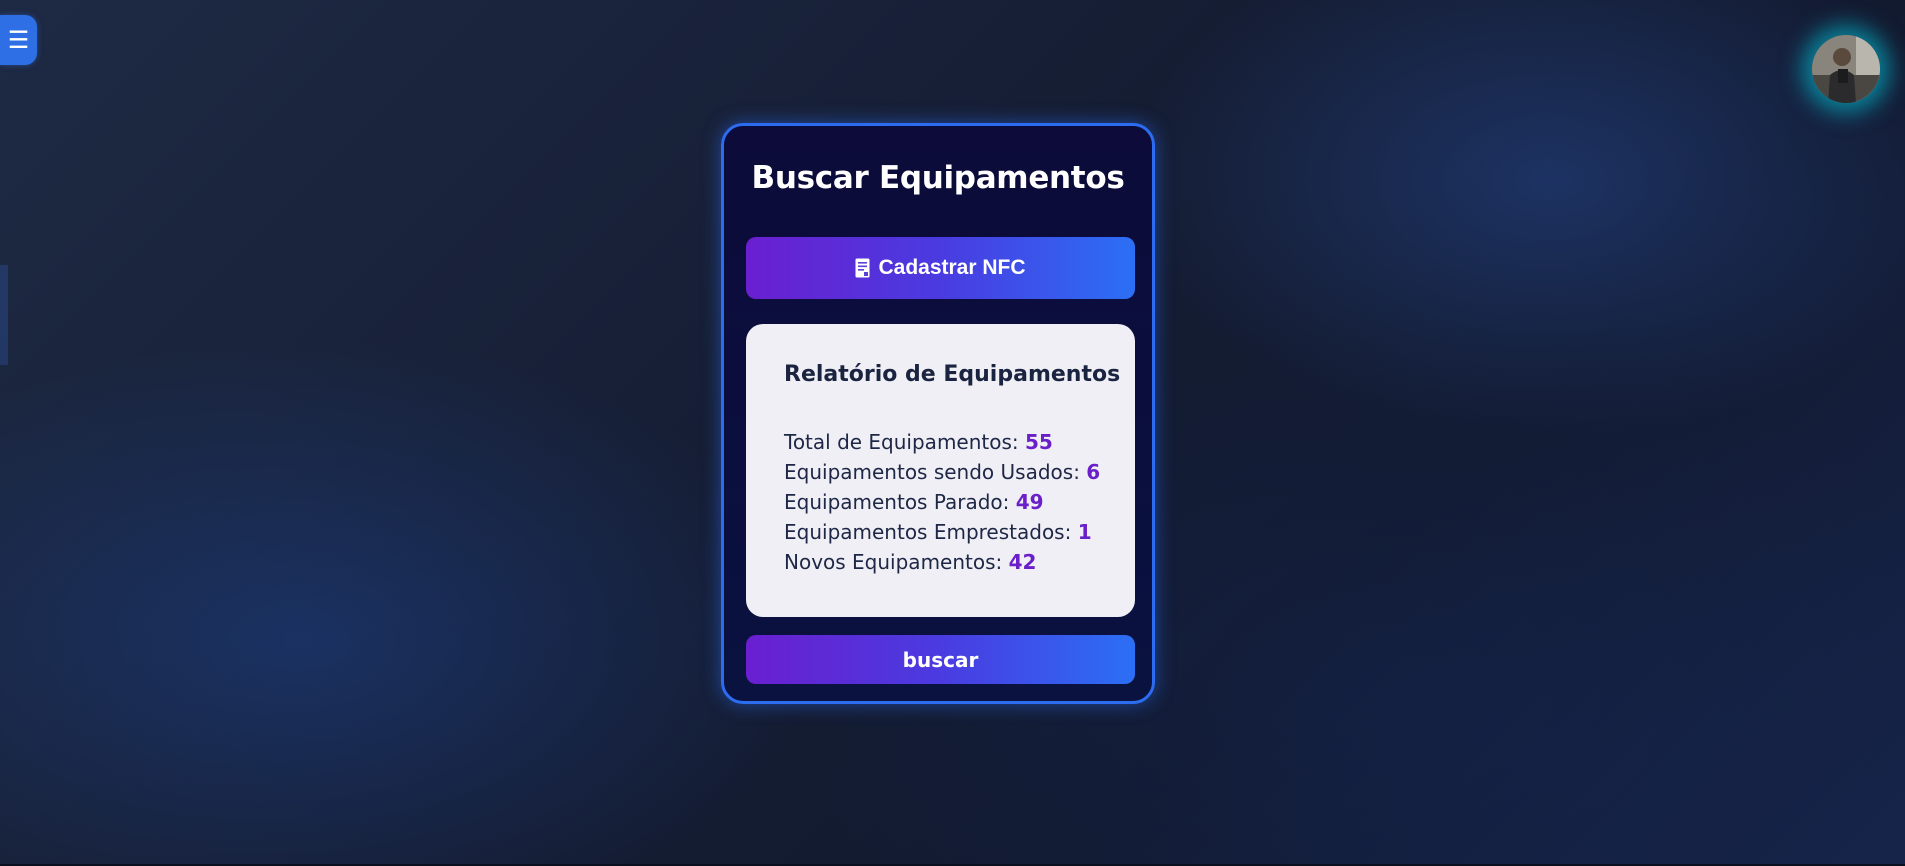 The height and width of the screenshot is (866, 1905). Describe the element at coordinates (952, 374) in the screenshot. I see `report-title: Relatório de Equipamentos` at that location.